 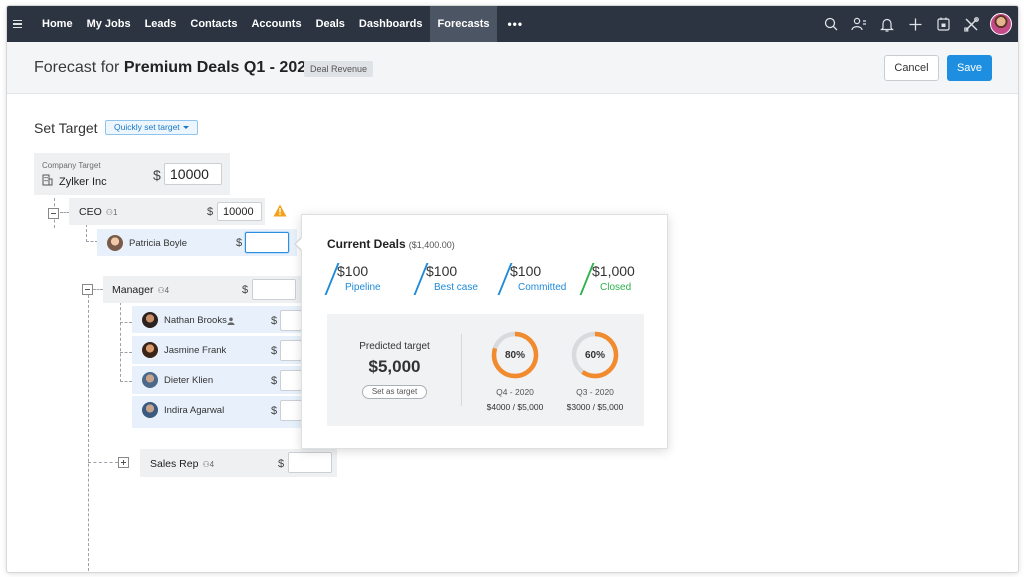 I want to click on popup-pointer-fill, so click(x=299, y=244).